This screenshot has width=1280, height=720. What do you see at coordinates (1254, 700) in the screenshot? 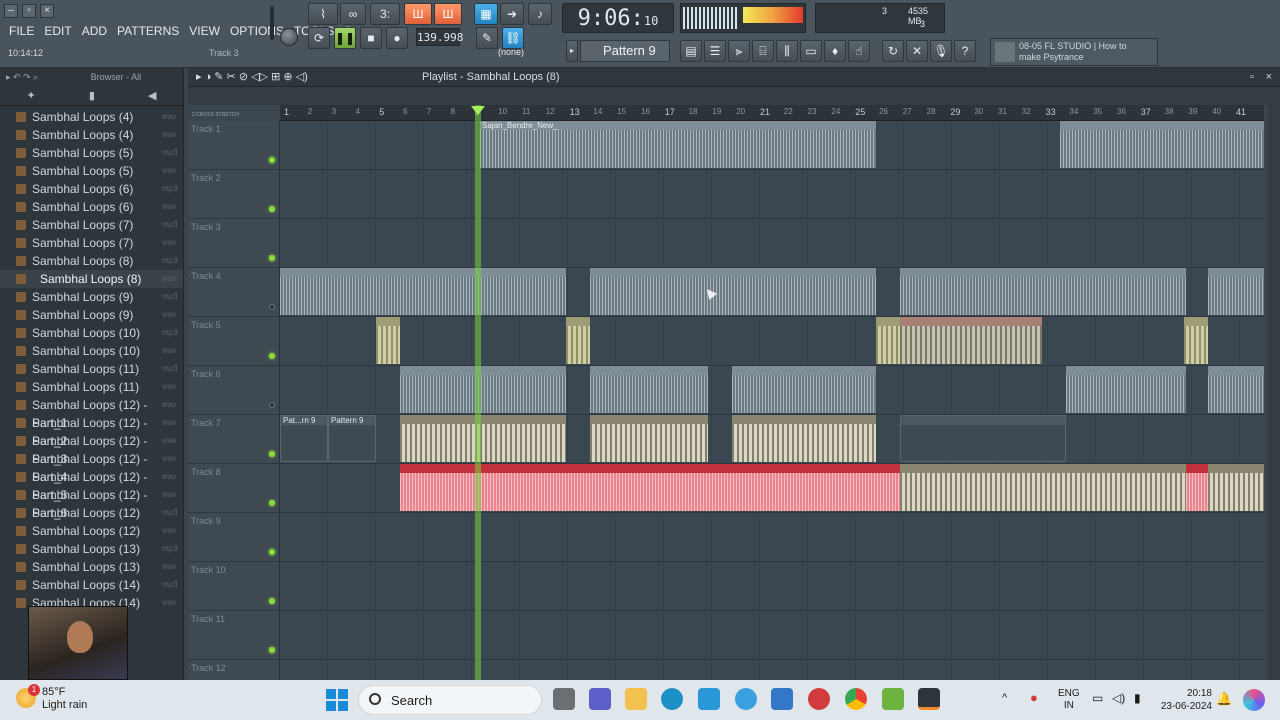
I see `copilot-icon` at bounding box center [1254, 700].